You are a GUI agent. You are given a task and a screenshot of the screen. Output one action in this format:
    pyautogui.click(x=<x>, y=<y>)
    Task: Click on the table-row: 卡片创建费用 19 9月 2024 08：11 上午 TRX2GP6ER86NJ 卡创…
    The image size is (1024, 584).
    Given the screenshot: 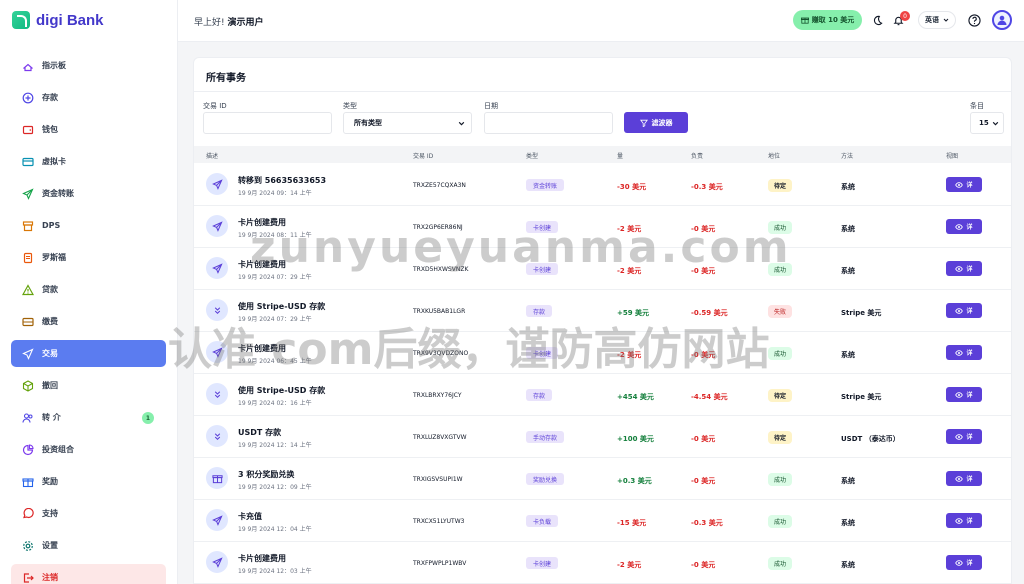 What is the action you would take?
    pyautogui.click(x=602, y=227)
    